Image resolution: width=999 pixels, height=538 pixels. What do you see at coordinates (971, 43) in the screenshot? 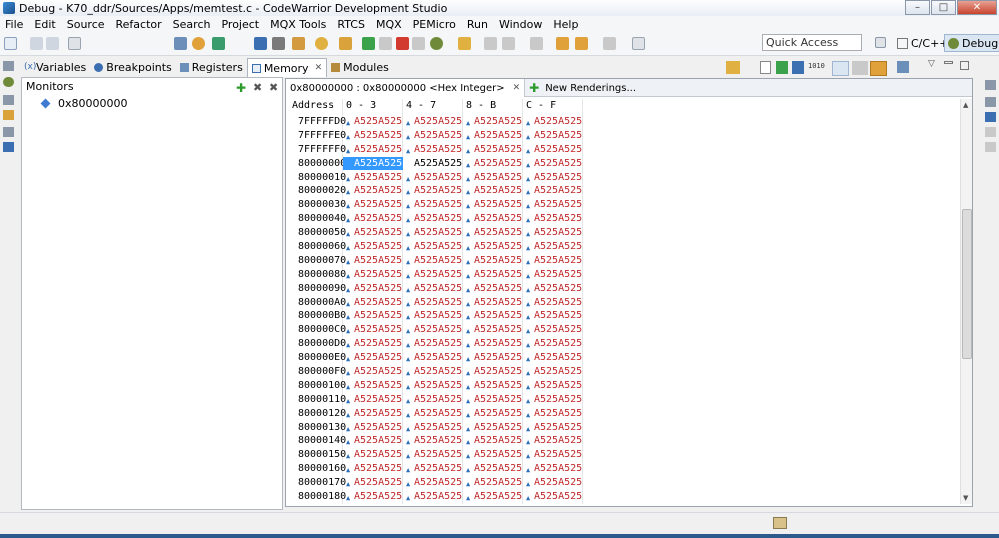
I see `perspective-debug: Debug` at bounding box center [971, 43].